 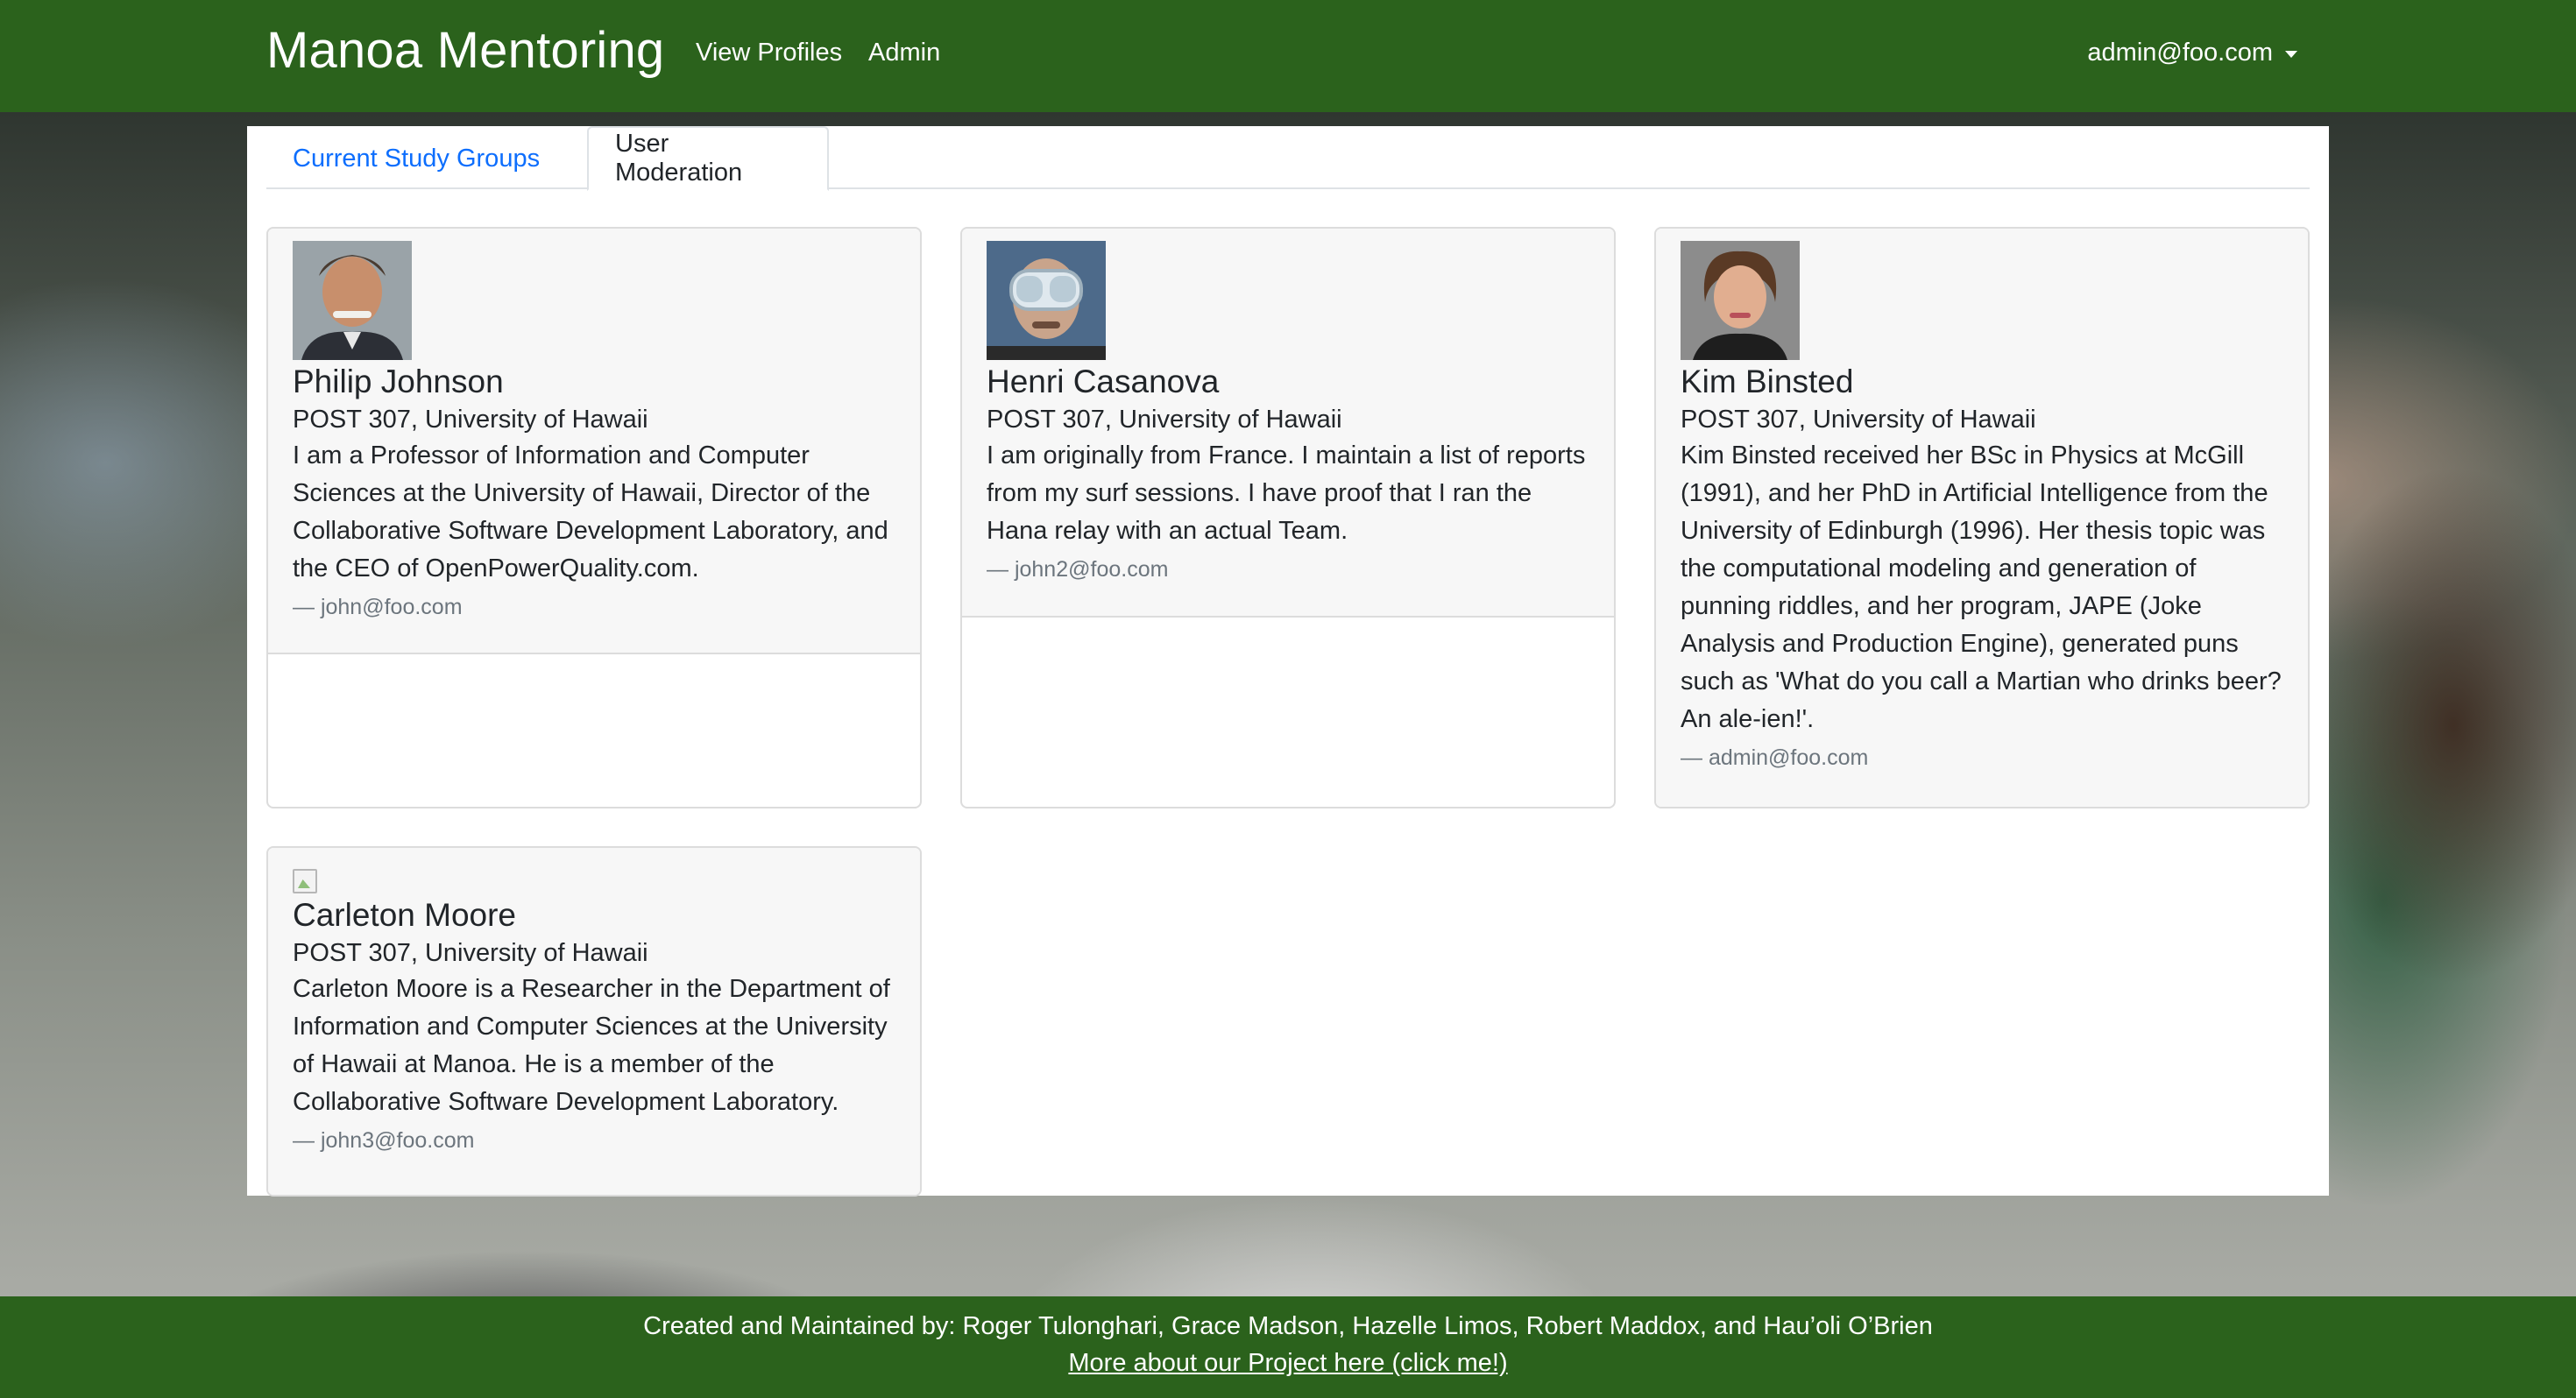 I want to click on nav-view-profiles: View Profiles, so click(x=769, y=53).